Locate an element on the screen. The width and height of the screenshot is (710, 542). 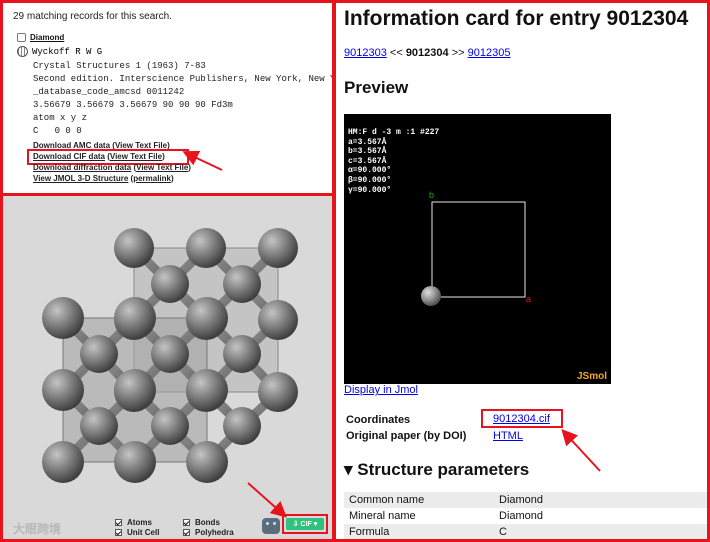
table-row: Mineral name Diamond is located at coordinates (525, 516).